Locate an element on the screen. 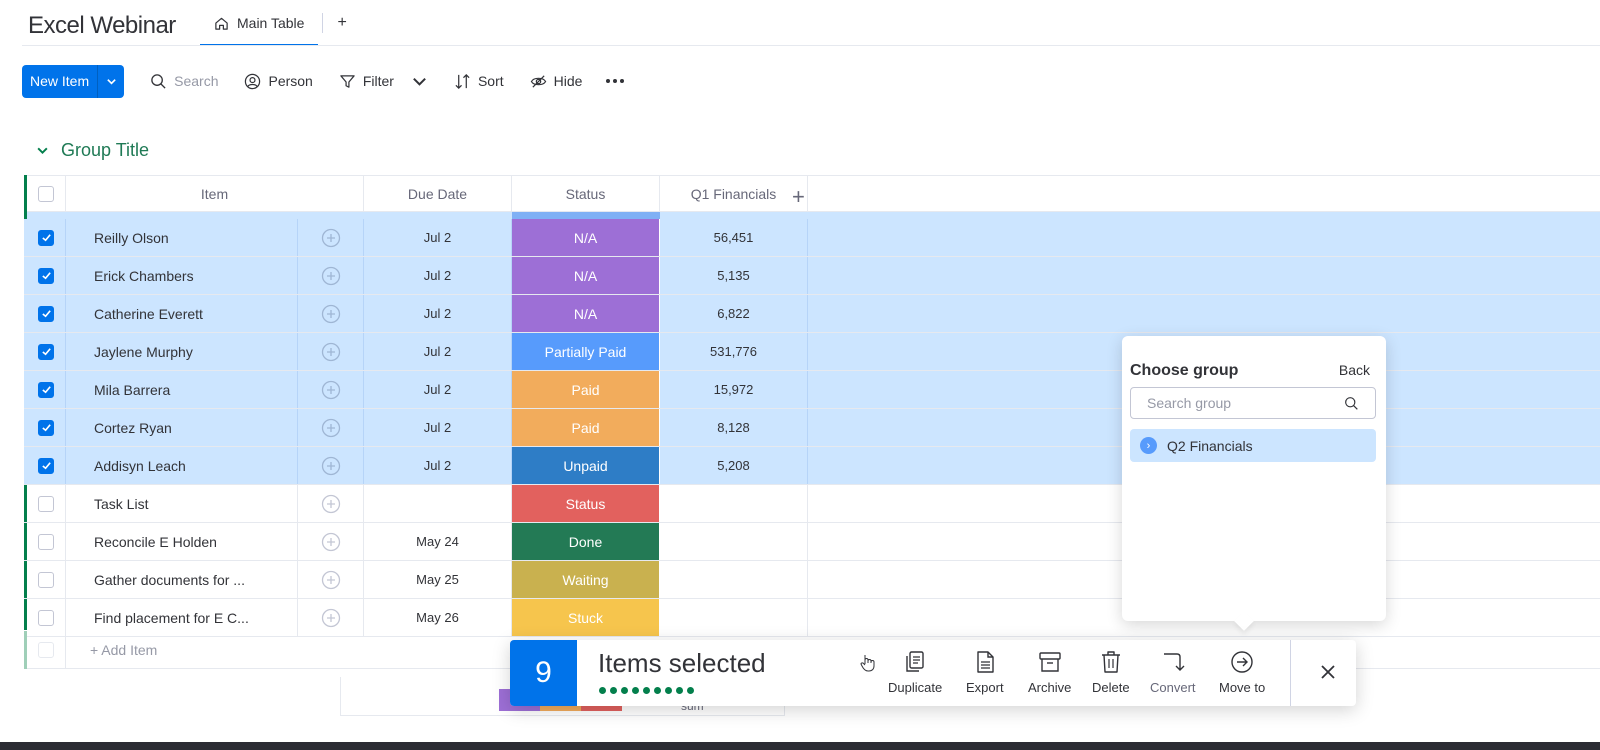 The height and width of the screenshot is (750, 1600). add-item-cell: + Add Item is located at coordinates (216, 649).